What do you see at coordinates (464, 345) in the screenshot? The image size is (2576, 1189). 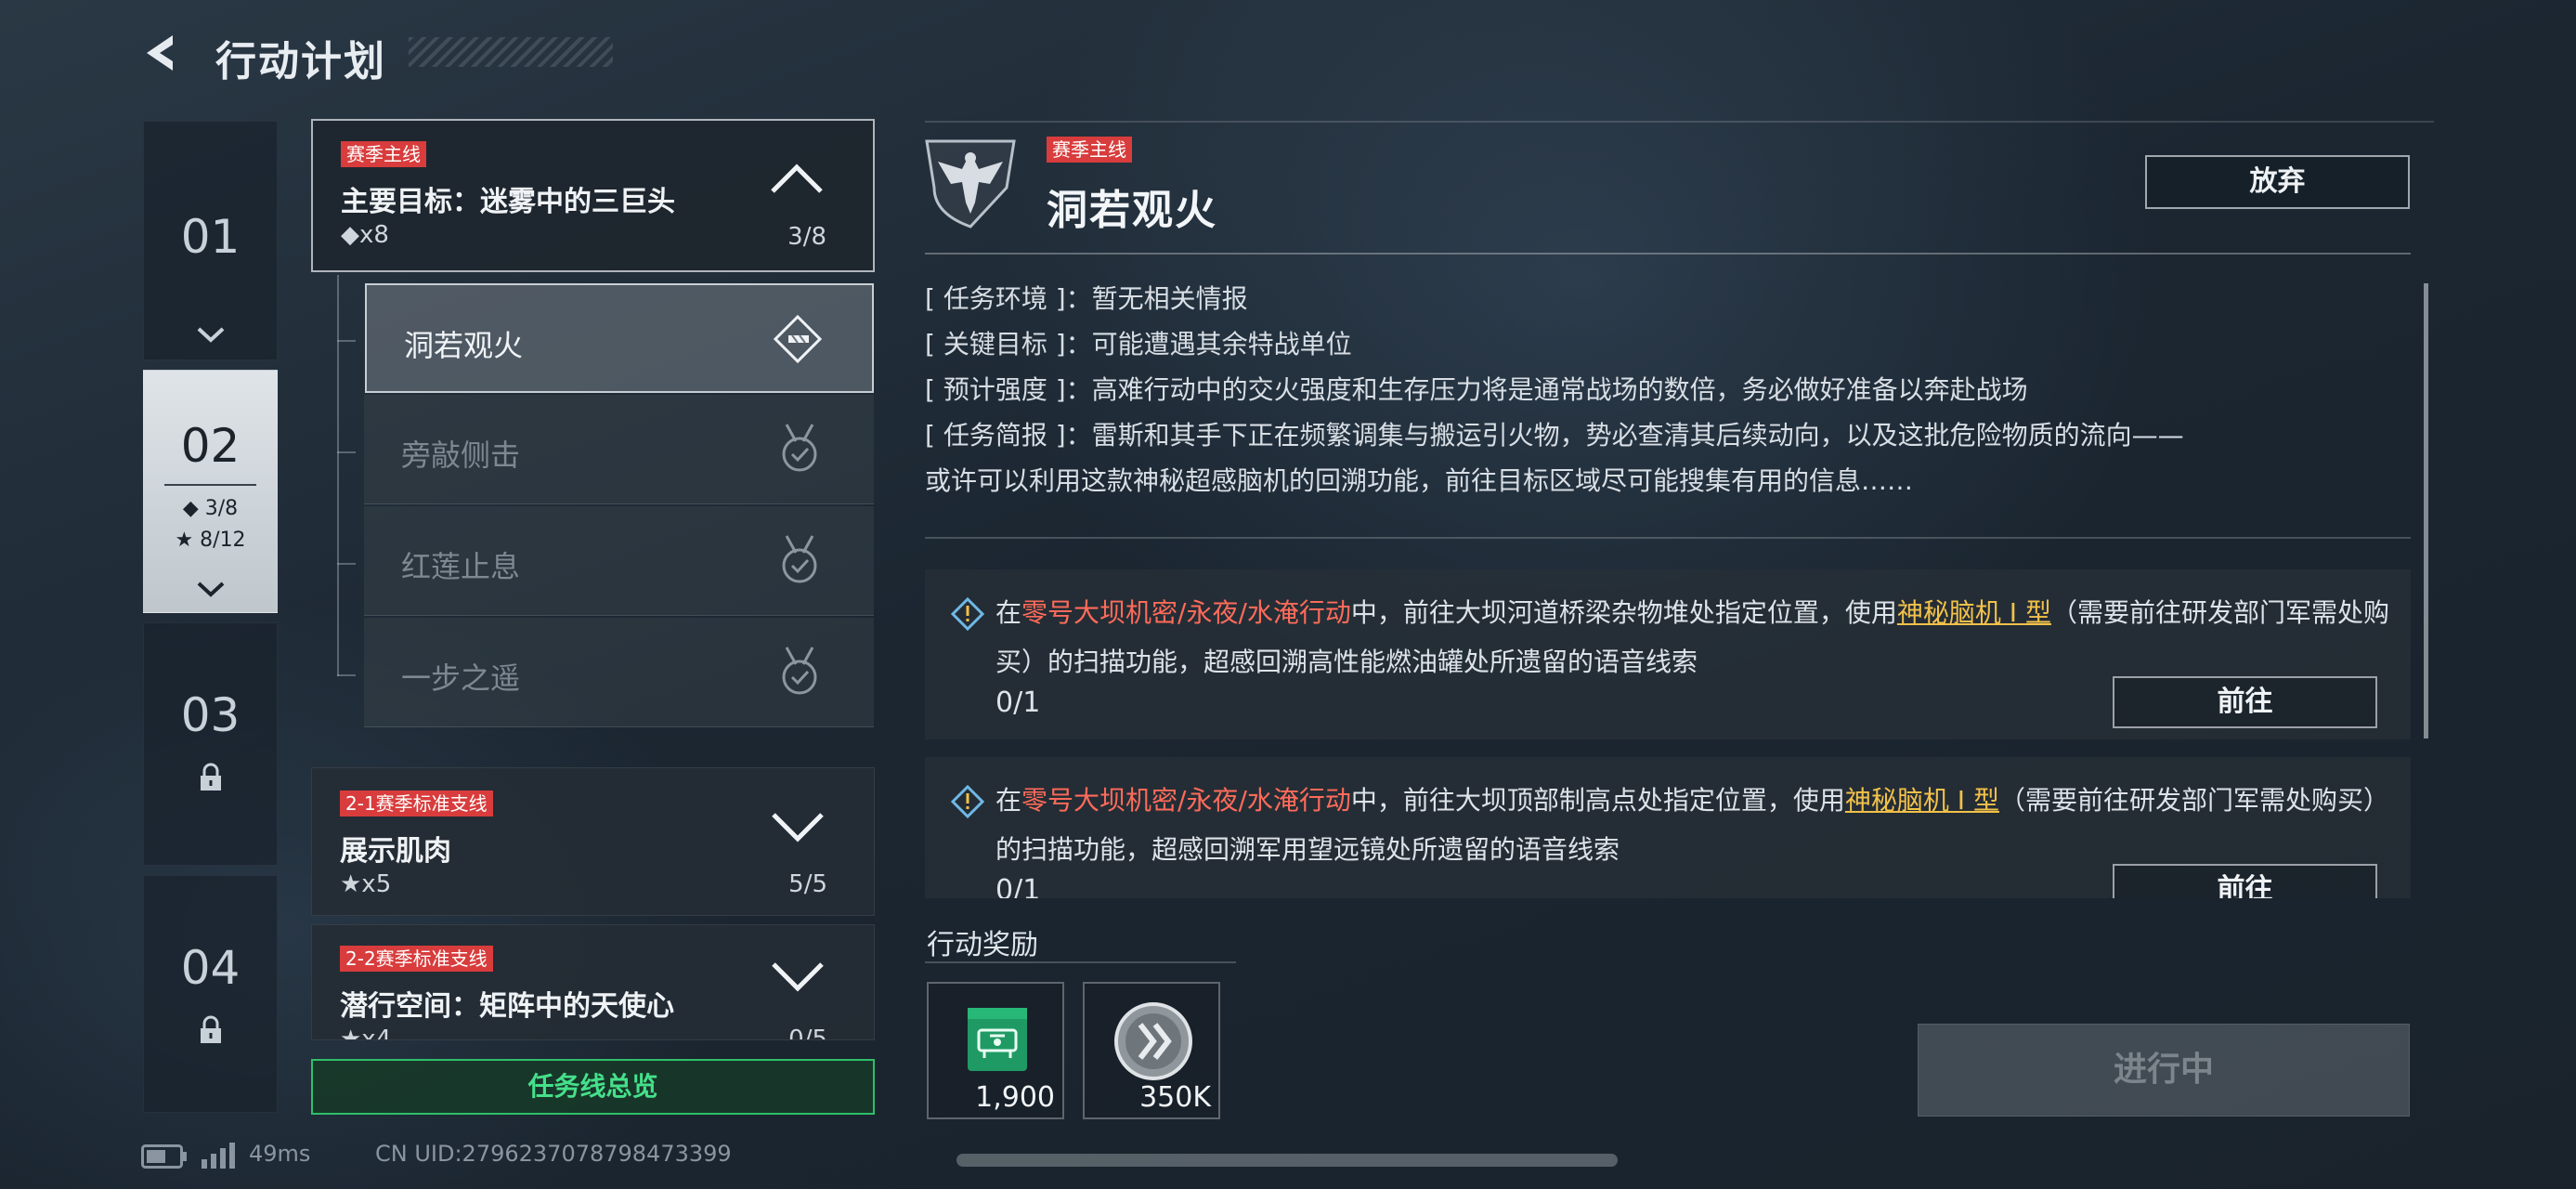 I see `subtask-label: 洞若观火` at bounding box center [464, 345].